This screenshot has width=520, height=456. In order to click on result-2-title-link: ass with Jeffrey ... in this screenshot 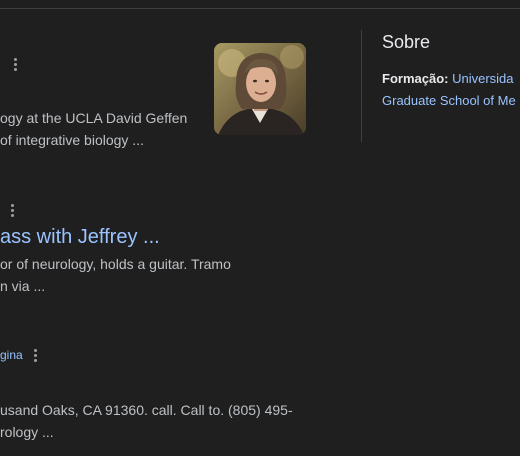, I will do `click(80, 237)`.